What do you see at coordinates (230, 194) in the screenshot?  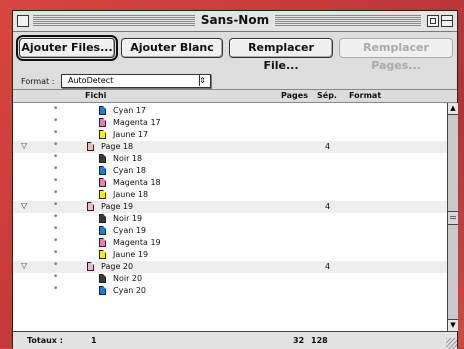 I see `separation-row: • Jaune 18` at bounding box center [230, 194].